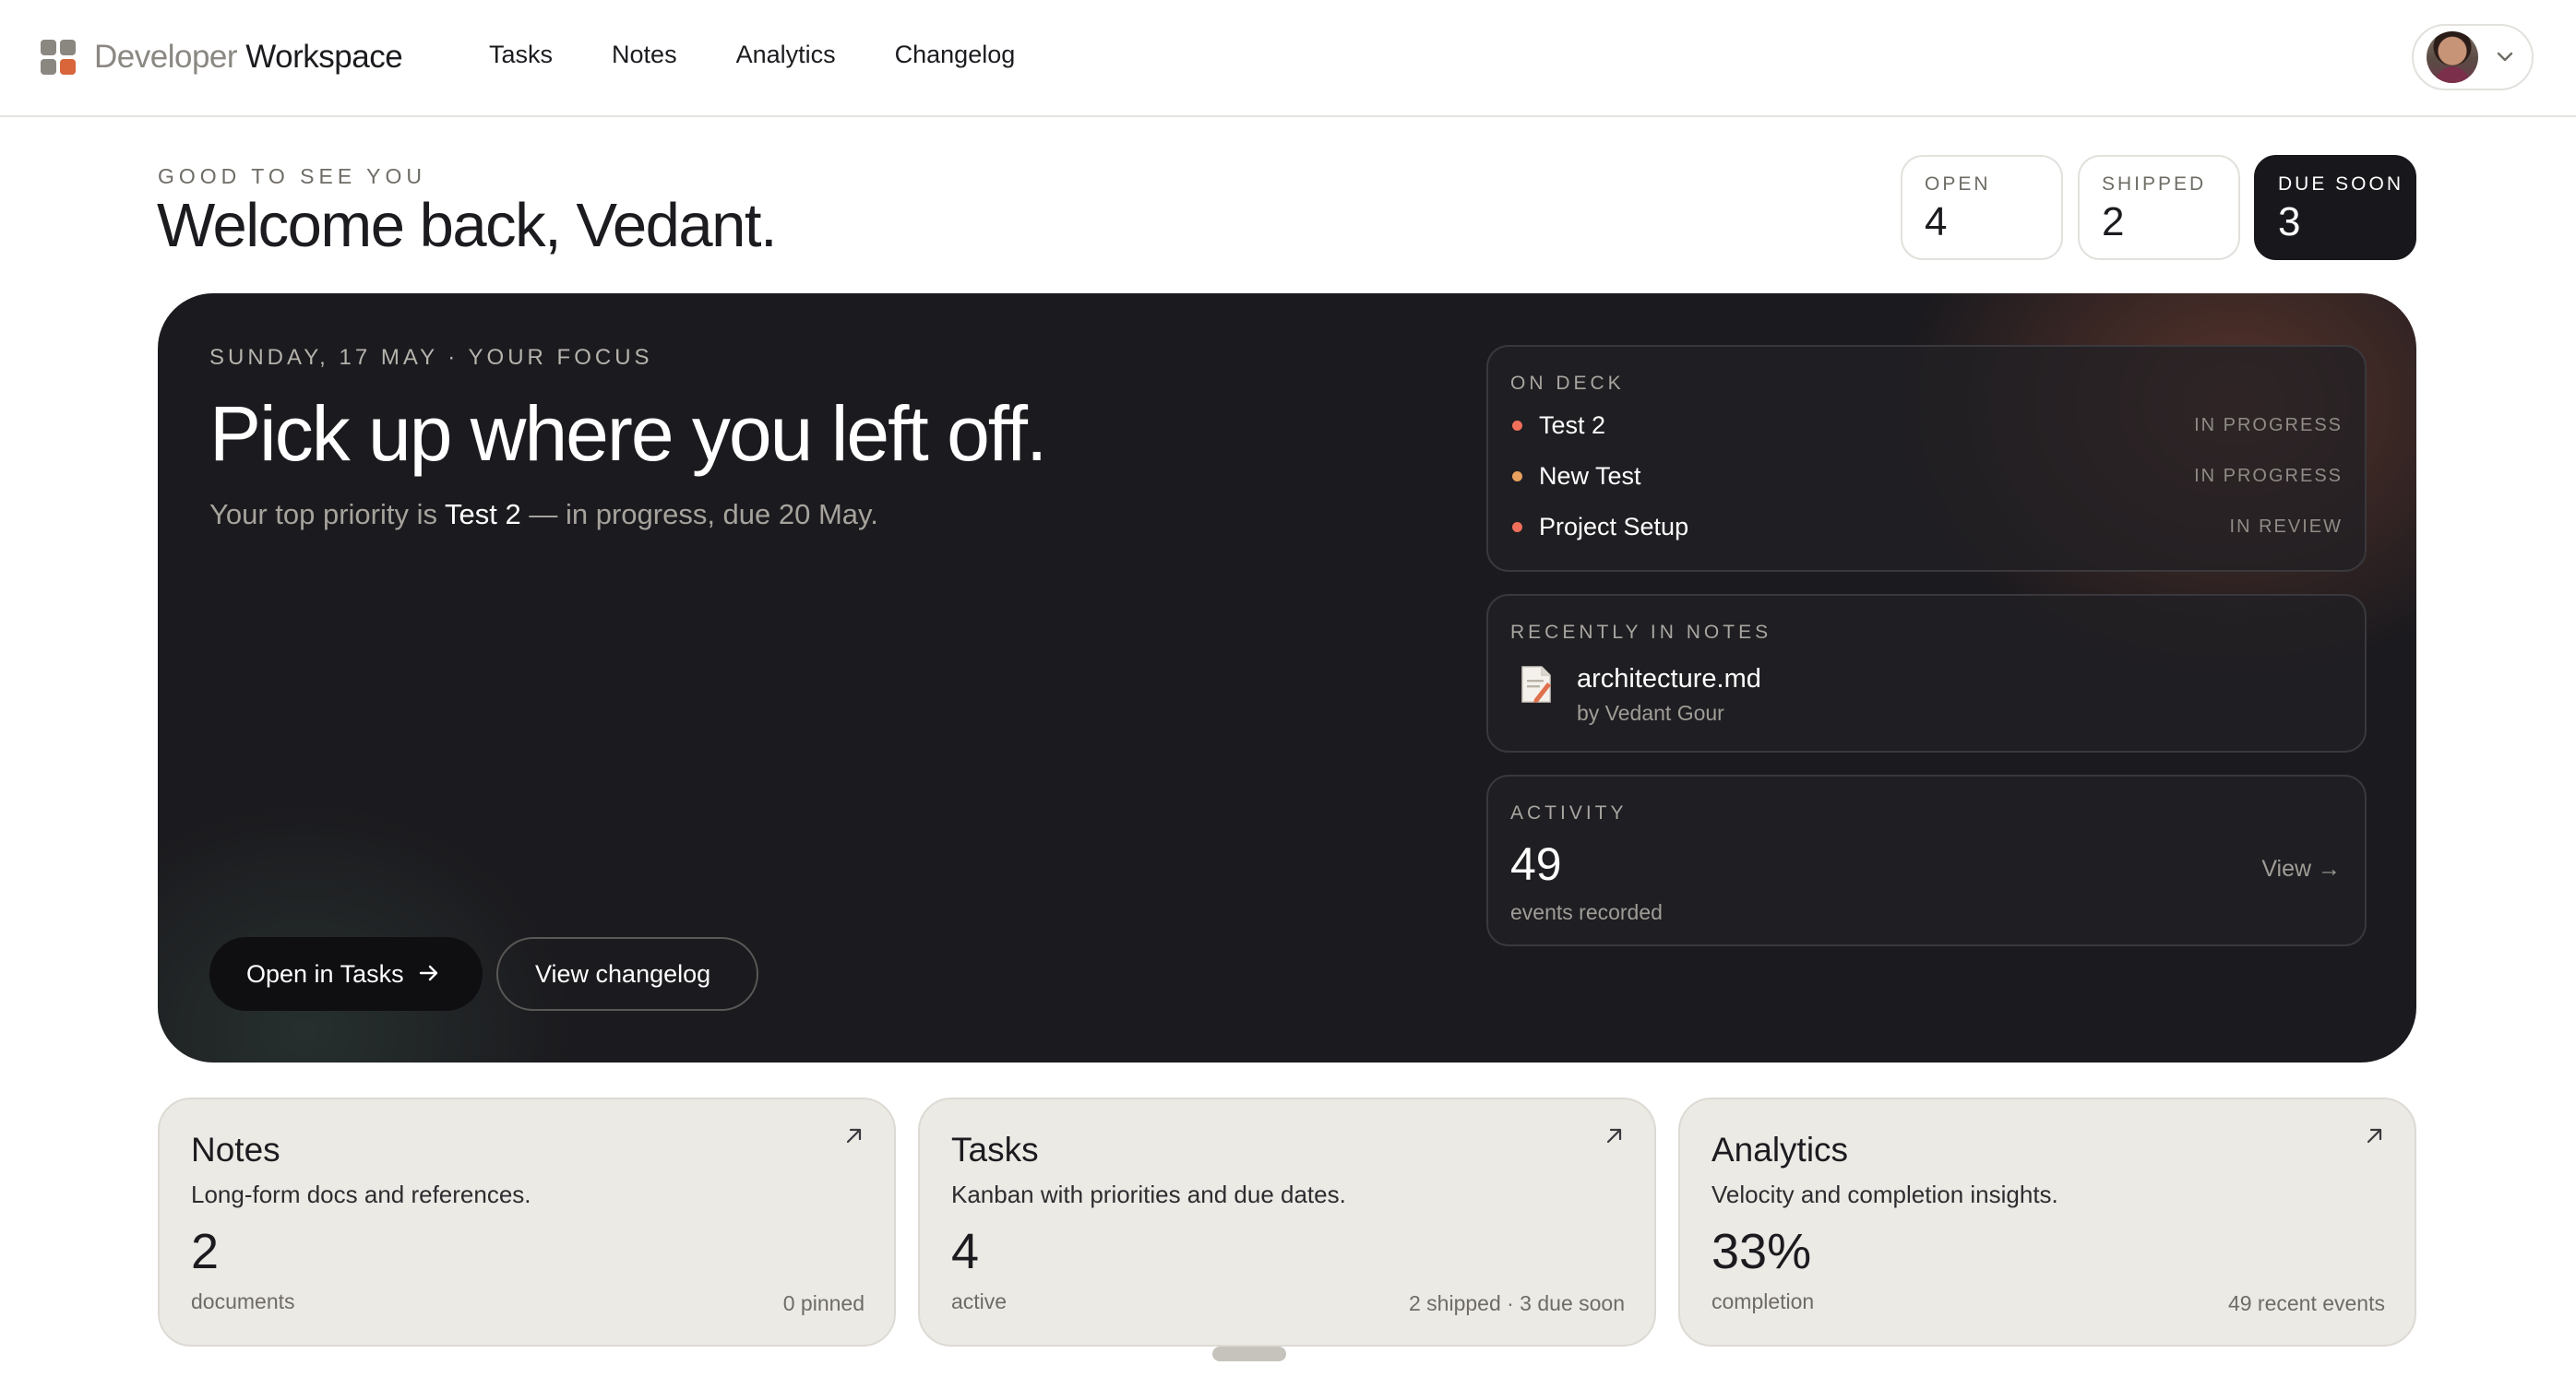 This screenshot has width=2576, height=1389. Describe the element at coordinates (644, 55) in the screenshot. I see `nav-notes: Notes` at that location.